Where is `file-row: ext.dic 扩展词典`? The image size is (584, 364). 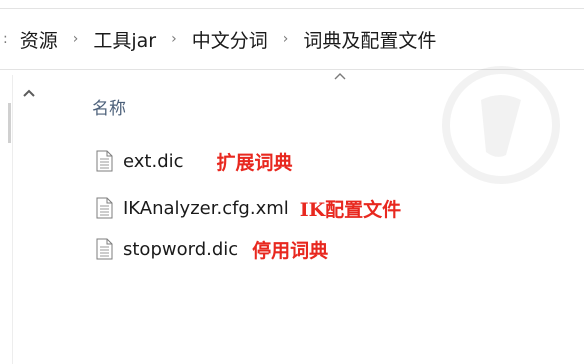 file-row: ext.dic 扩展词典 is located at coordinates (194, 161).